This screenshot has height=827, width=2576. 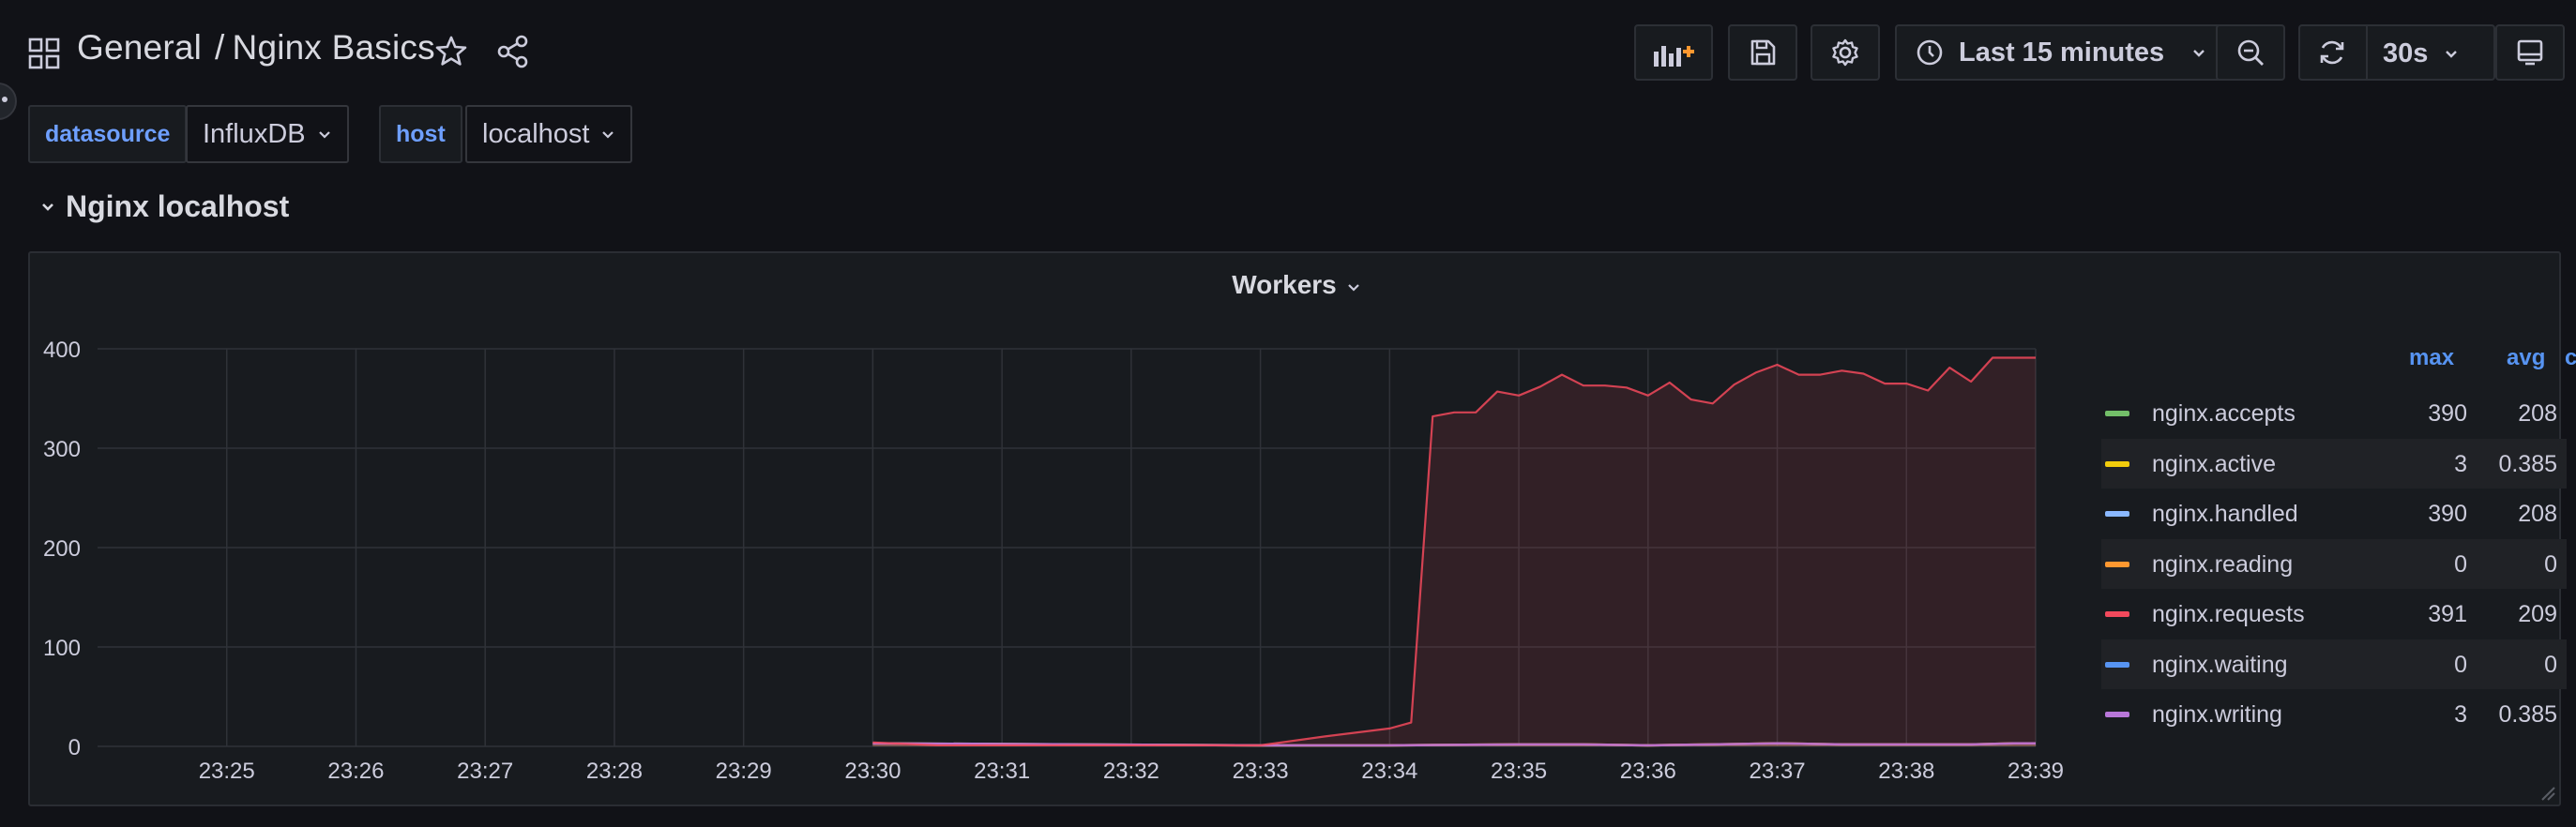 I want to click on x-tick-label: 23:38, so click(x=1906, y=771).